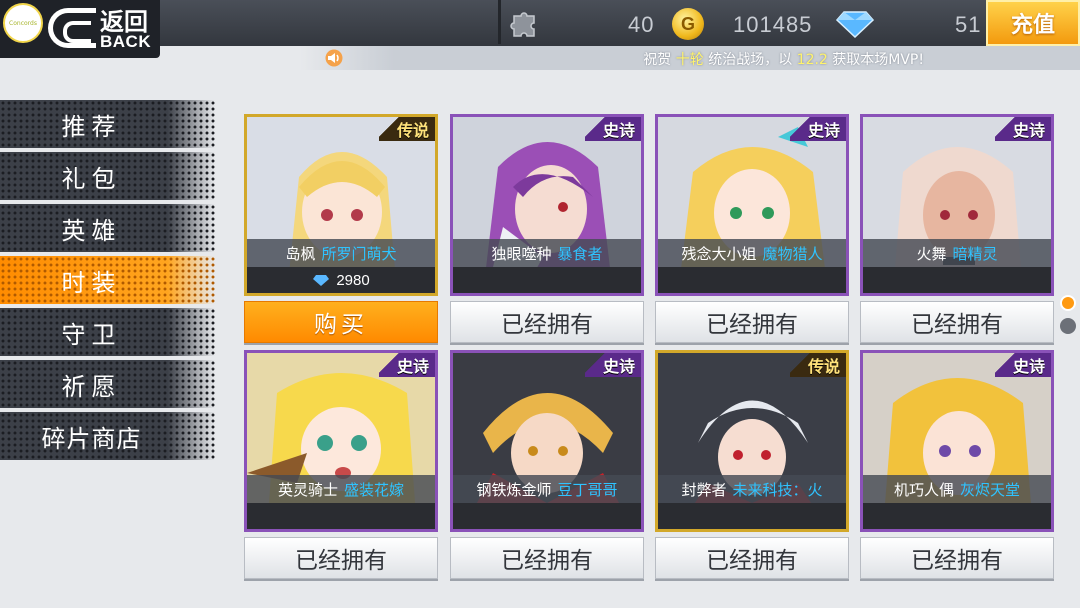 The height and width of the screenshot is (608, 1080). Describe the element at coordinates (514, 489) in the screenshot. I see `character-name: 钢铁炼金师` at that location.